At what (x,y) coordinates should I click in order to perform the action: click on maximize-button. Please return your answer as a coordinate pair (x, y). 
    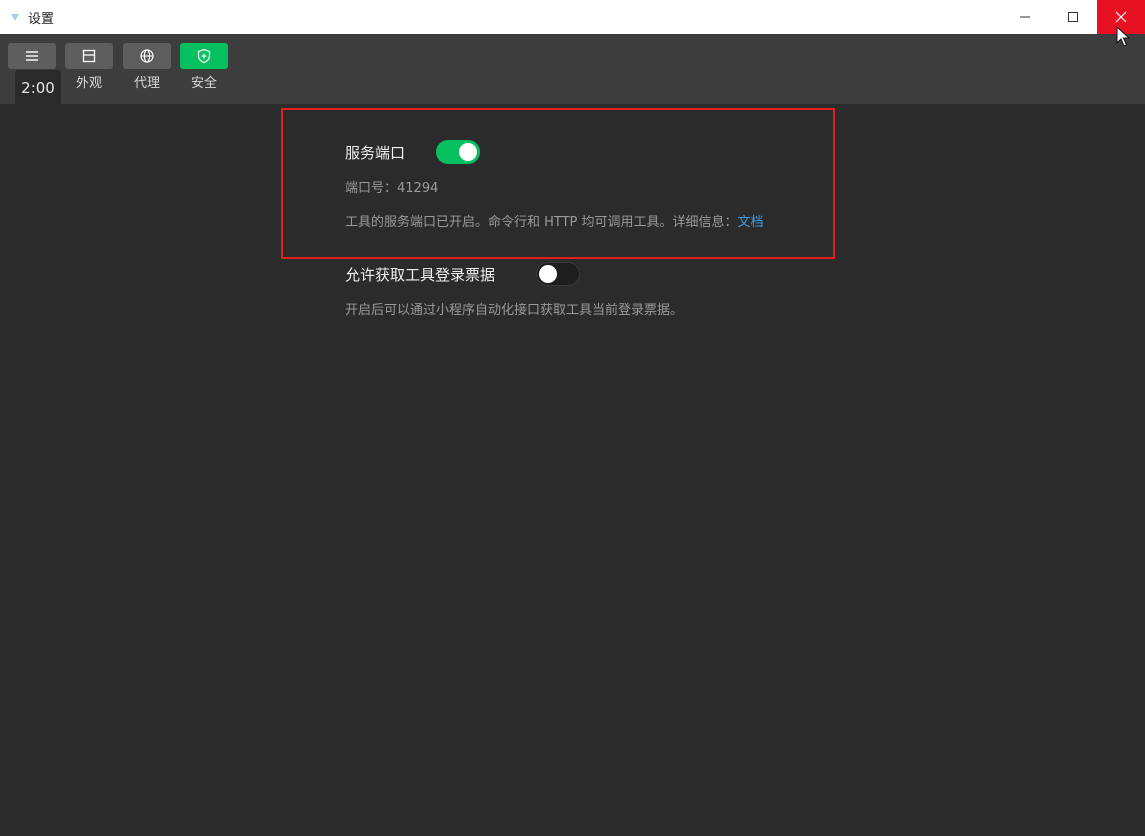
    Looking at the image, I should click on (1073, 17).